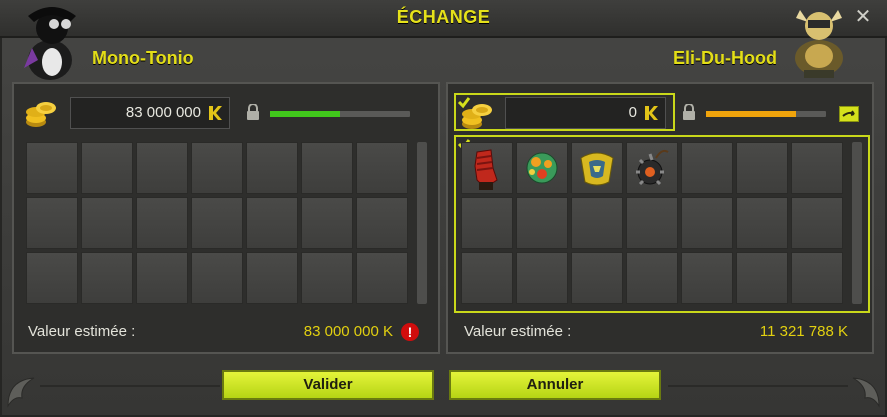 The height and width of the screenshot is (417, 887). What do you see at coordinates (857, 223) in the screenshot?
I see `right-scrollbar` at bounding box center [857, 223].